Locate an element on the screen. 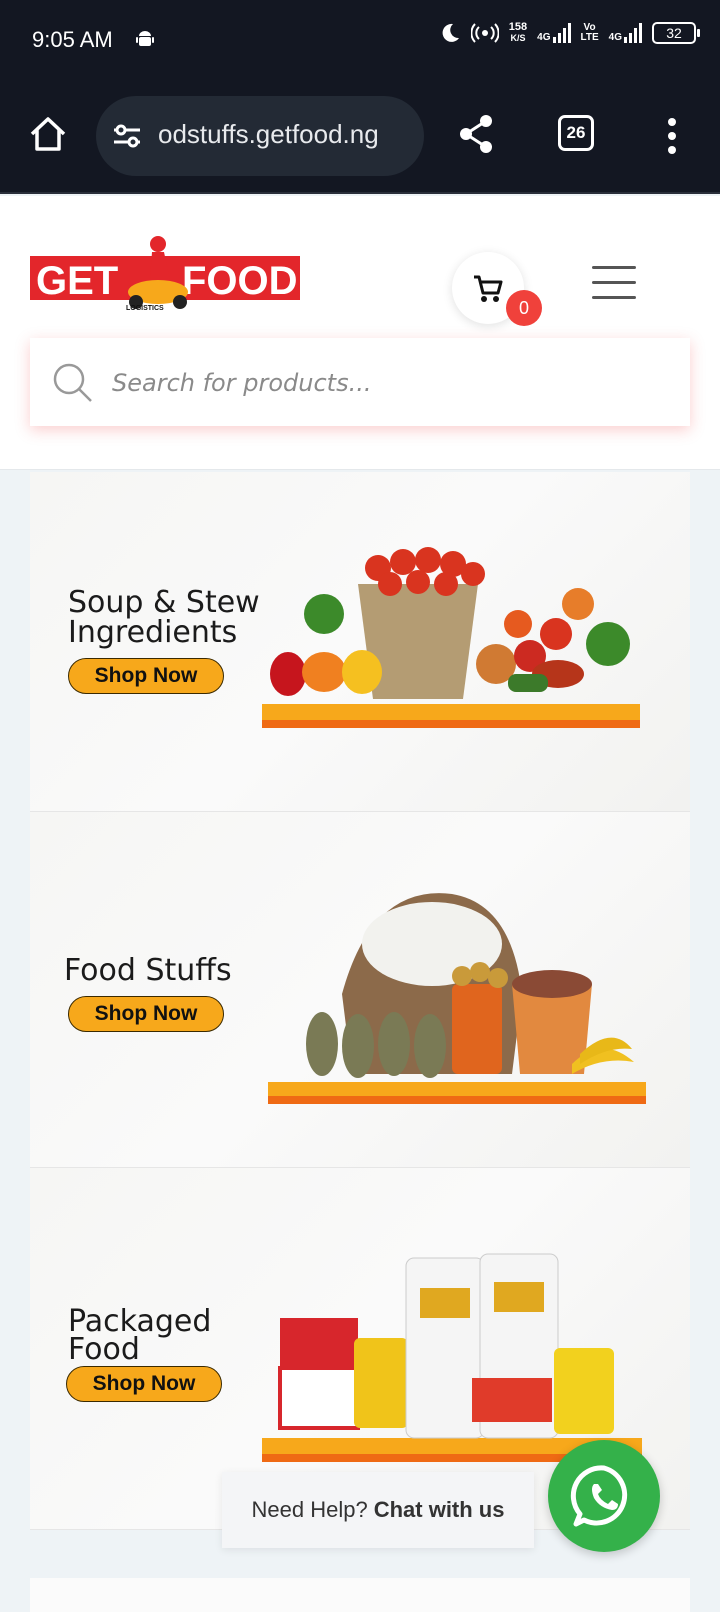 Image resolution: width=720 pixels, height=1612 pixels. logo-text-right: FOOD is located at coordinates (240, 281).